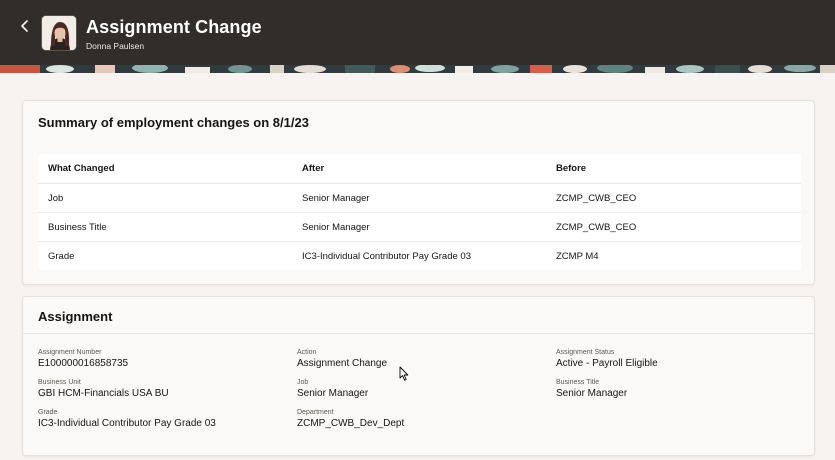 The image size is (835, 460). I want to click on field-label: Business Unit, so click(59, 382).